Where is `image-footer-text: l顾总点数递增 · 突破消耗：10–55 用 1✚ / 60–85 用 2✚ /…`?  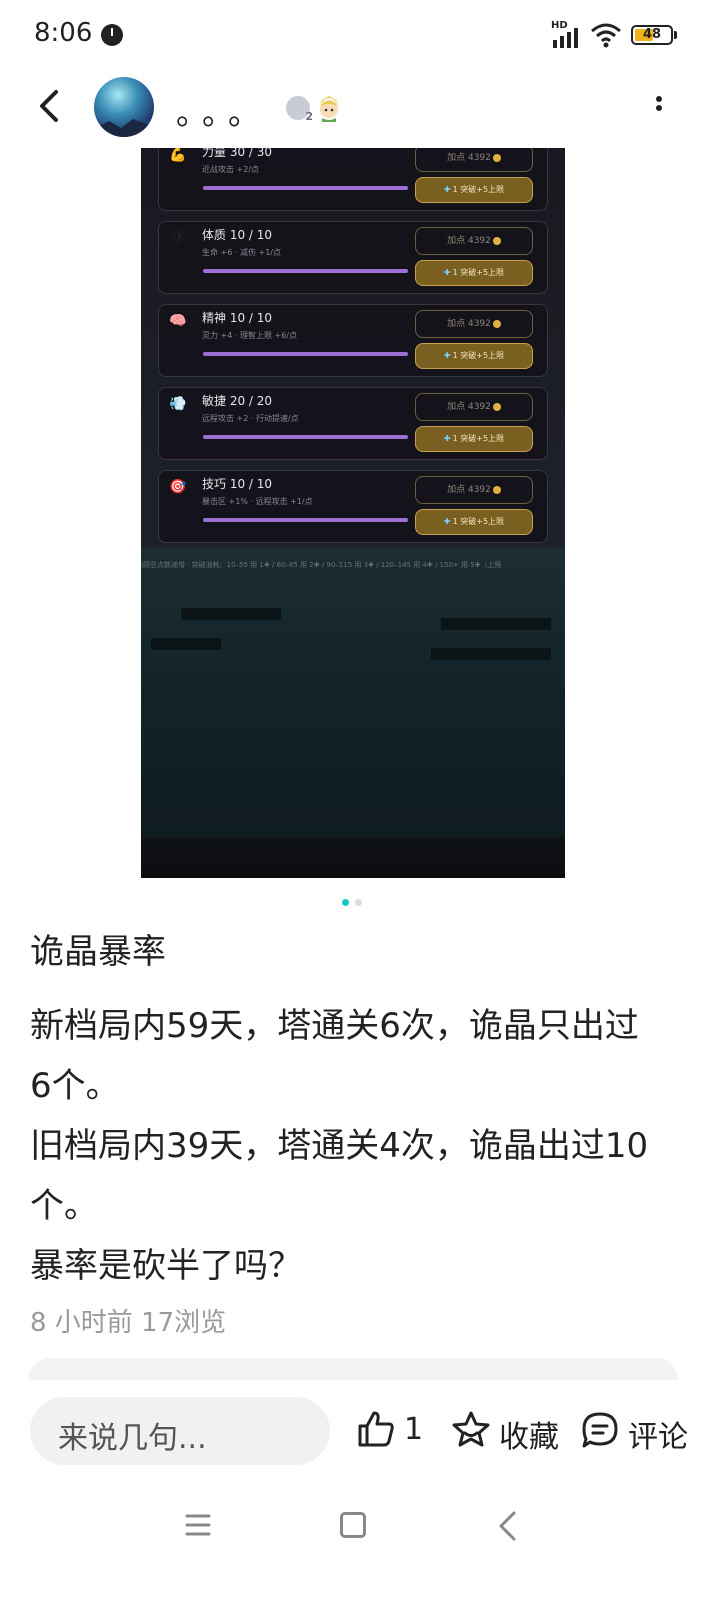 image-footer-text: l顾总点数递增 · 突破消耗：10–55 用 1✚ / 60–85 用 2✚ /… is located at coordinates (321, 565).